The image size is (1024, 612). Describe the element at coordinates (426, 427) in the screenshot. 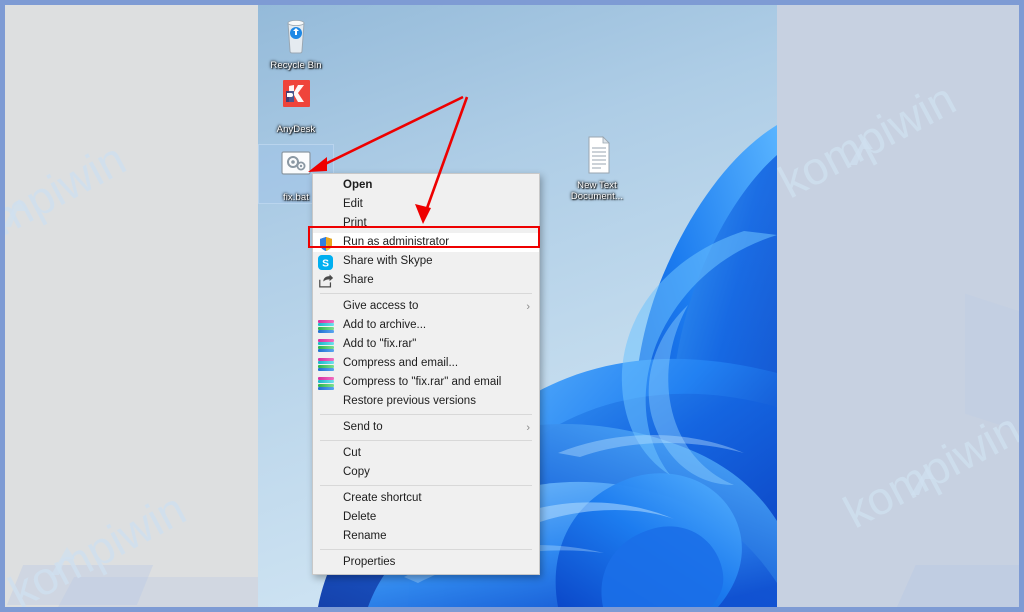

I see `menu-item-send-to: Send to ›` at that location.